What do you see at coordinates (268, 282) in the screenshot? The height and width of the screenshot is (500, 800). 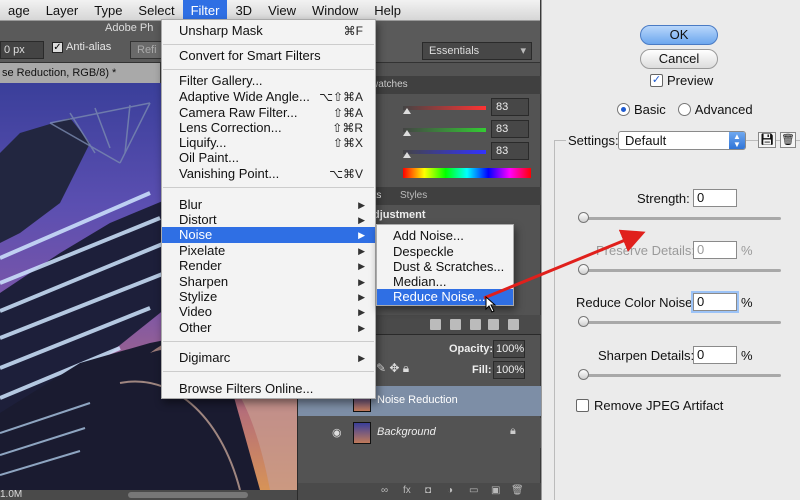 I see `menu-item-sharpen: Sharpen ▶` at bounding box center [268, 282].